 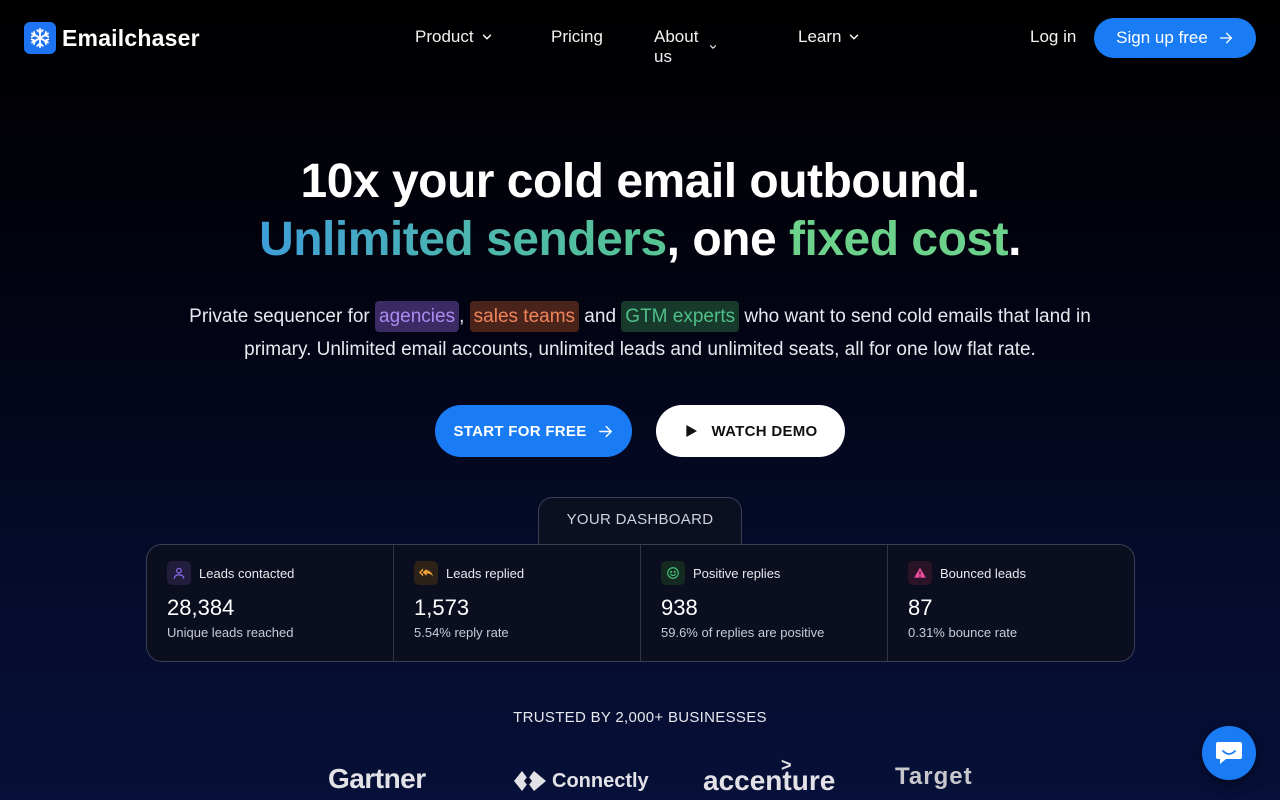 I want to click on subtitle-text: Private sequencer for, so click(x=282, y=316).